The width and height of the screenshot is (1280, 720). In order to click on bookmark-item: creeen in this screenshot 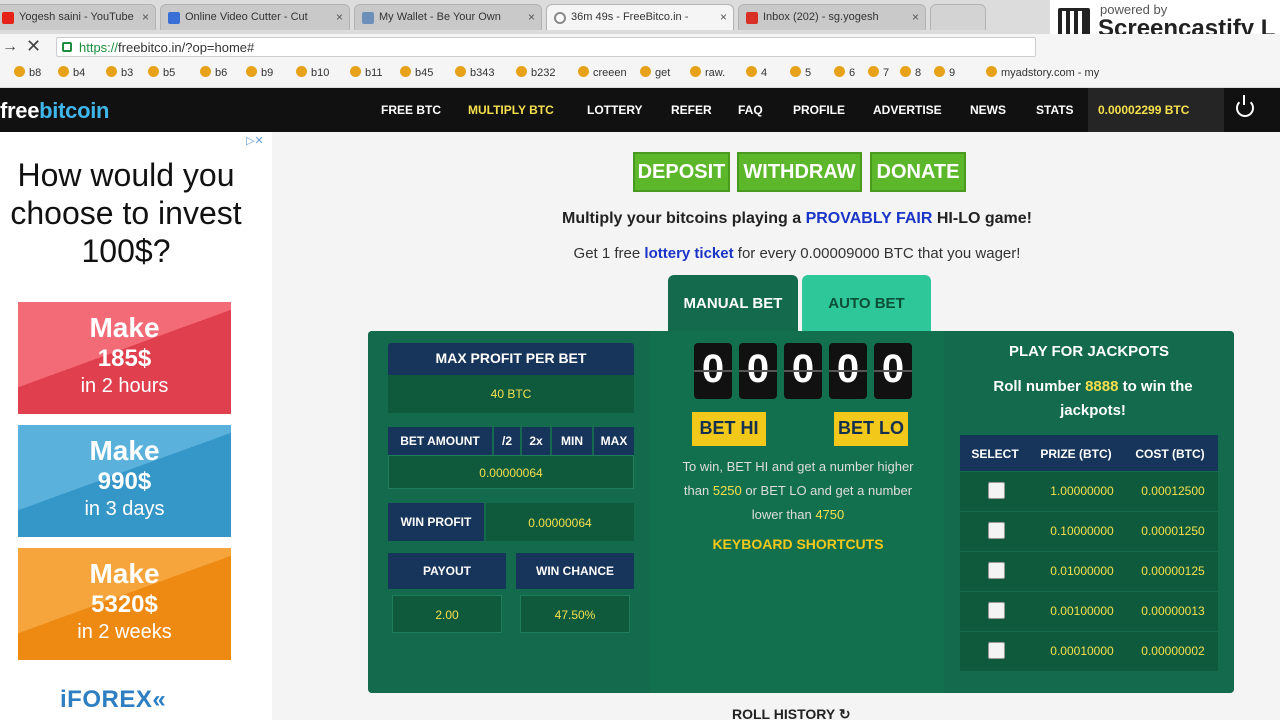, I will do `click(602, 72)`.